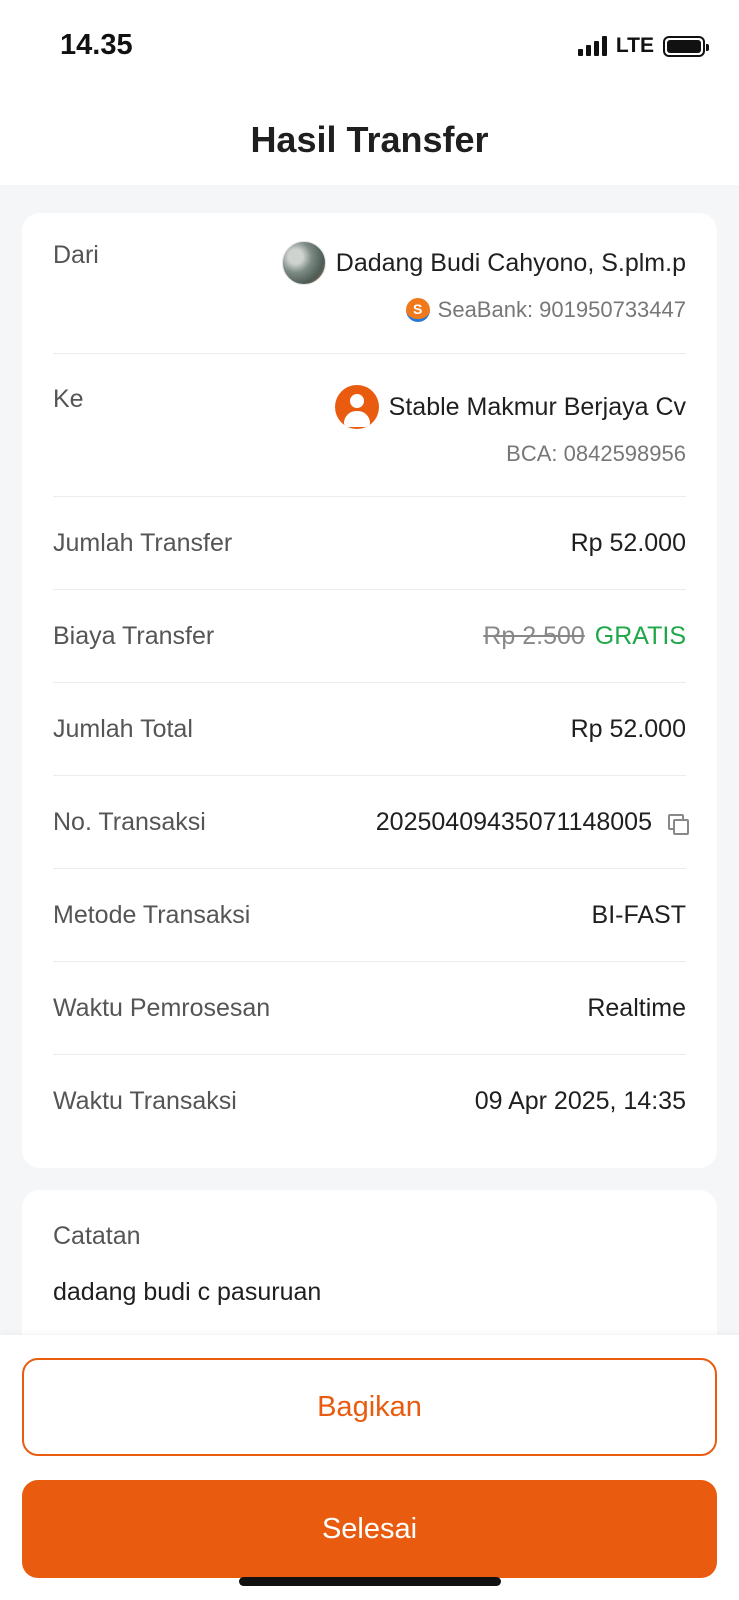 This screenshot has height=1600, width=739. Describe the element at coordinates (686, 46) in the screenshot. I see `battery-icon` at that location.